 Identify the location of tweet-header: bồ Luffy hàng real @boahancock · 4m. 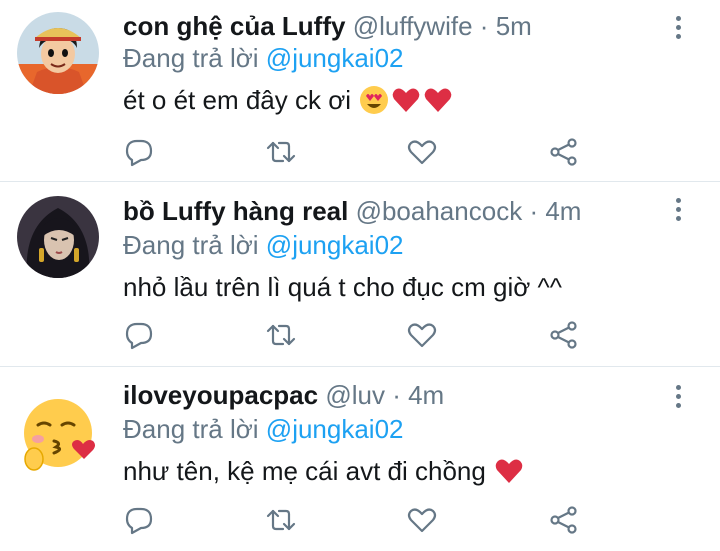
(352, 211).